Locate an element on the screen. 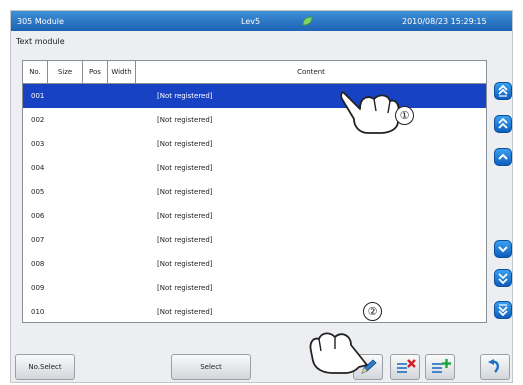 Image resolution: width=523 pixels, height=385 pixels. row-number: 009 is located at coordinates (38, 288).